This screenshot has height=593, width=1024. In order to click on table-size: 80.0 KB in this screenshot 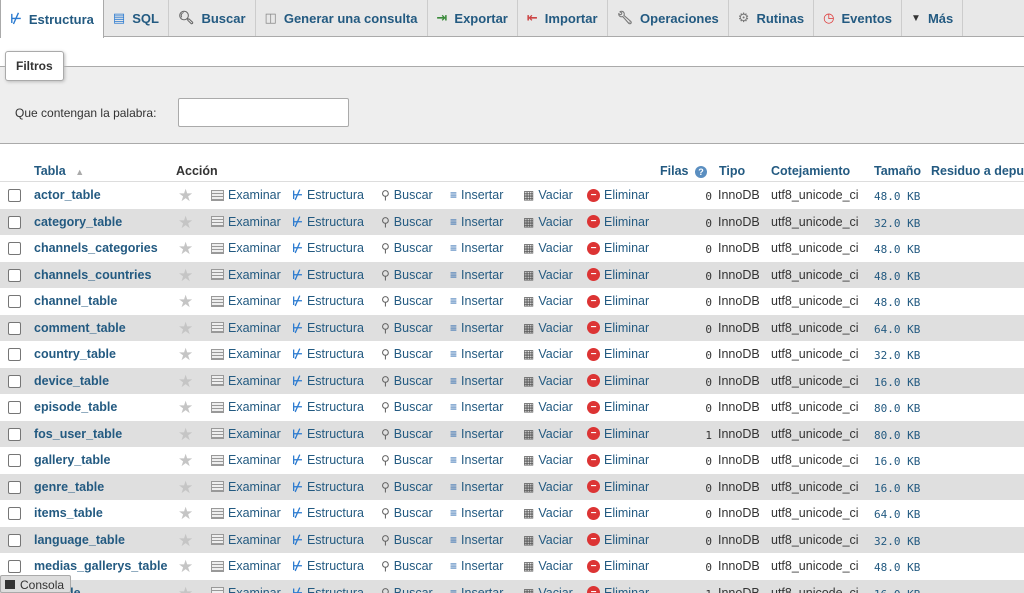, I will do `click(897, 435)`.